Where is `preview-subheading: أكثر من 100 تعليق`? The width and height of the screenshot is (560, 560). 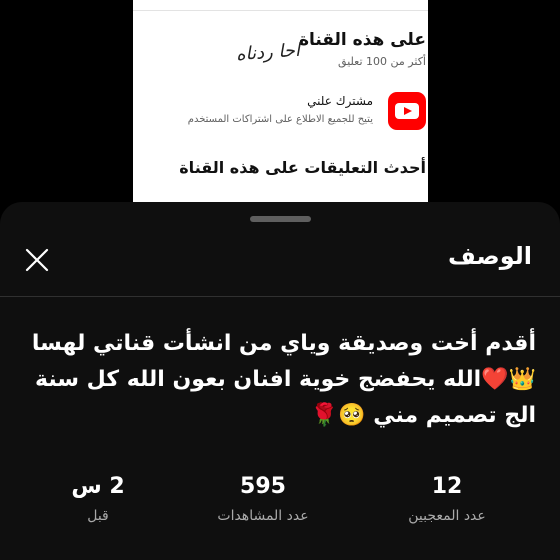
preview-subheading: أكثر من 100 تعليق is located at coordinates (382, 61).